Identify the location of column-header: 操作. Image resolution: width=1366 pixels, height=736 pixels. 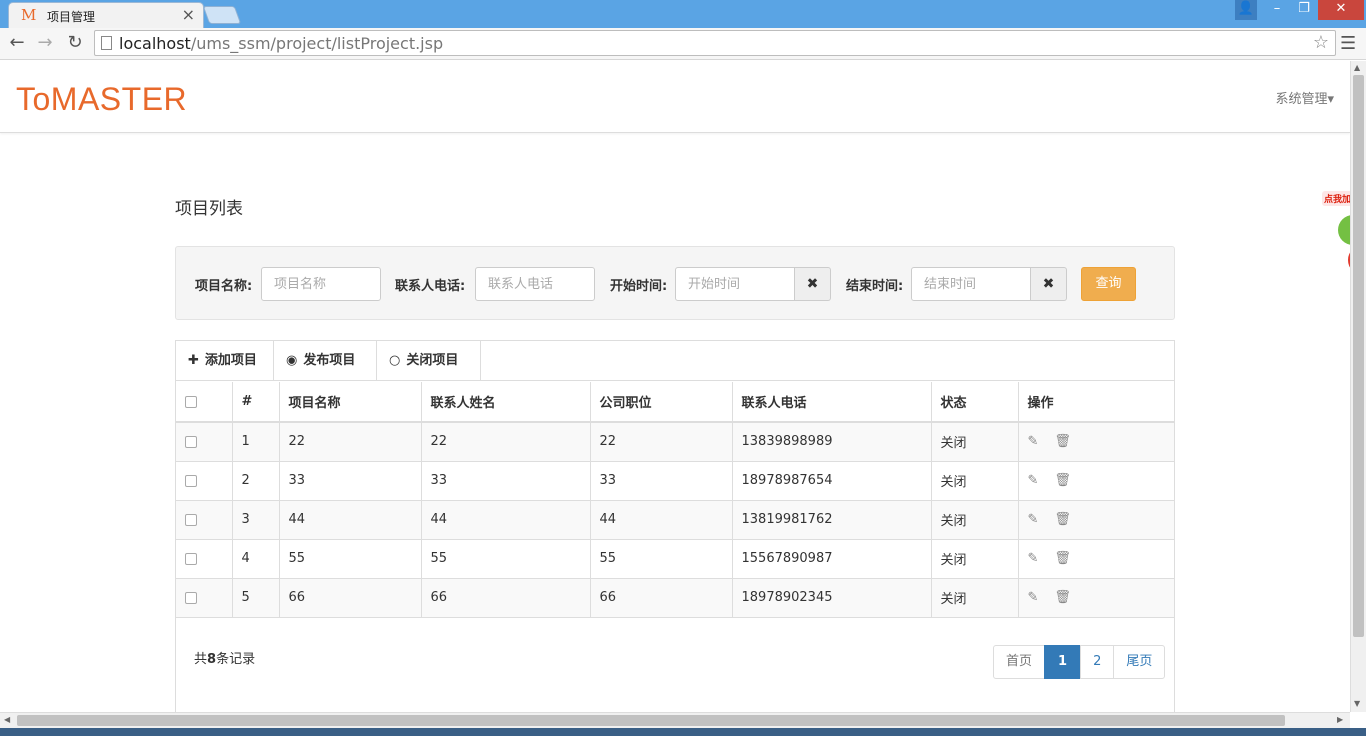
(1096, 402).